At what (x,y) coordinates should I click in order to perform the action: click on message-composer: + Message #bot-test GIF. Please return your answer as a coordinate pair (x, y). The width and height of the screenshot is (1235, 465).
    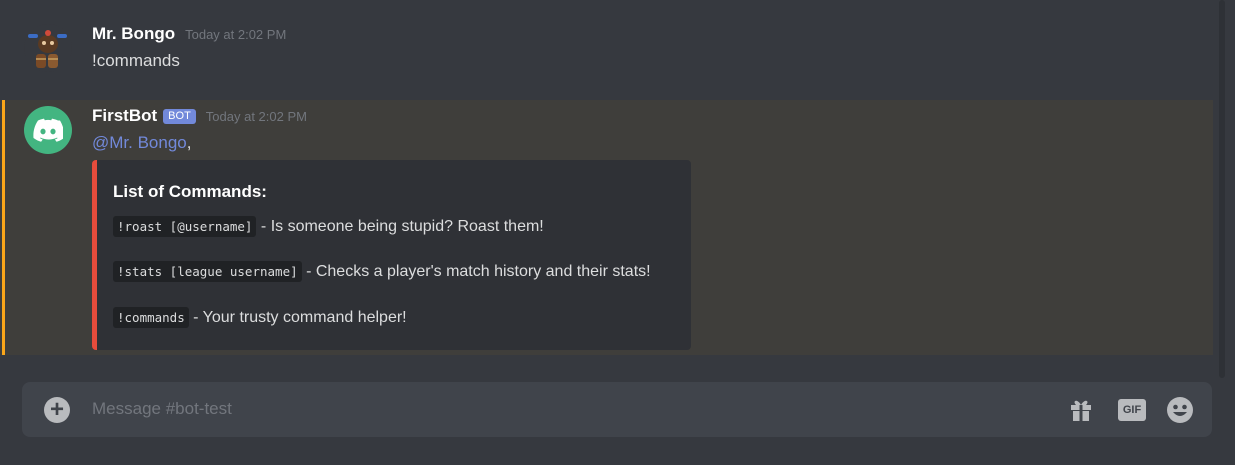
    Looking at the image, I should click on (617, 409).